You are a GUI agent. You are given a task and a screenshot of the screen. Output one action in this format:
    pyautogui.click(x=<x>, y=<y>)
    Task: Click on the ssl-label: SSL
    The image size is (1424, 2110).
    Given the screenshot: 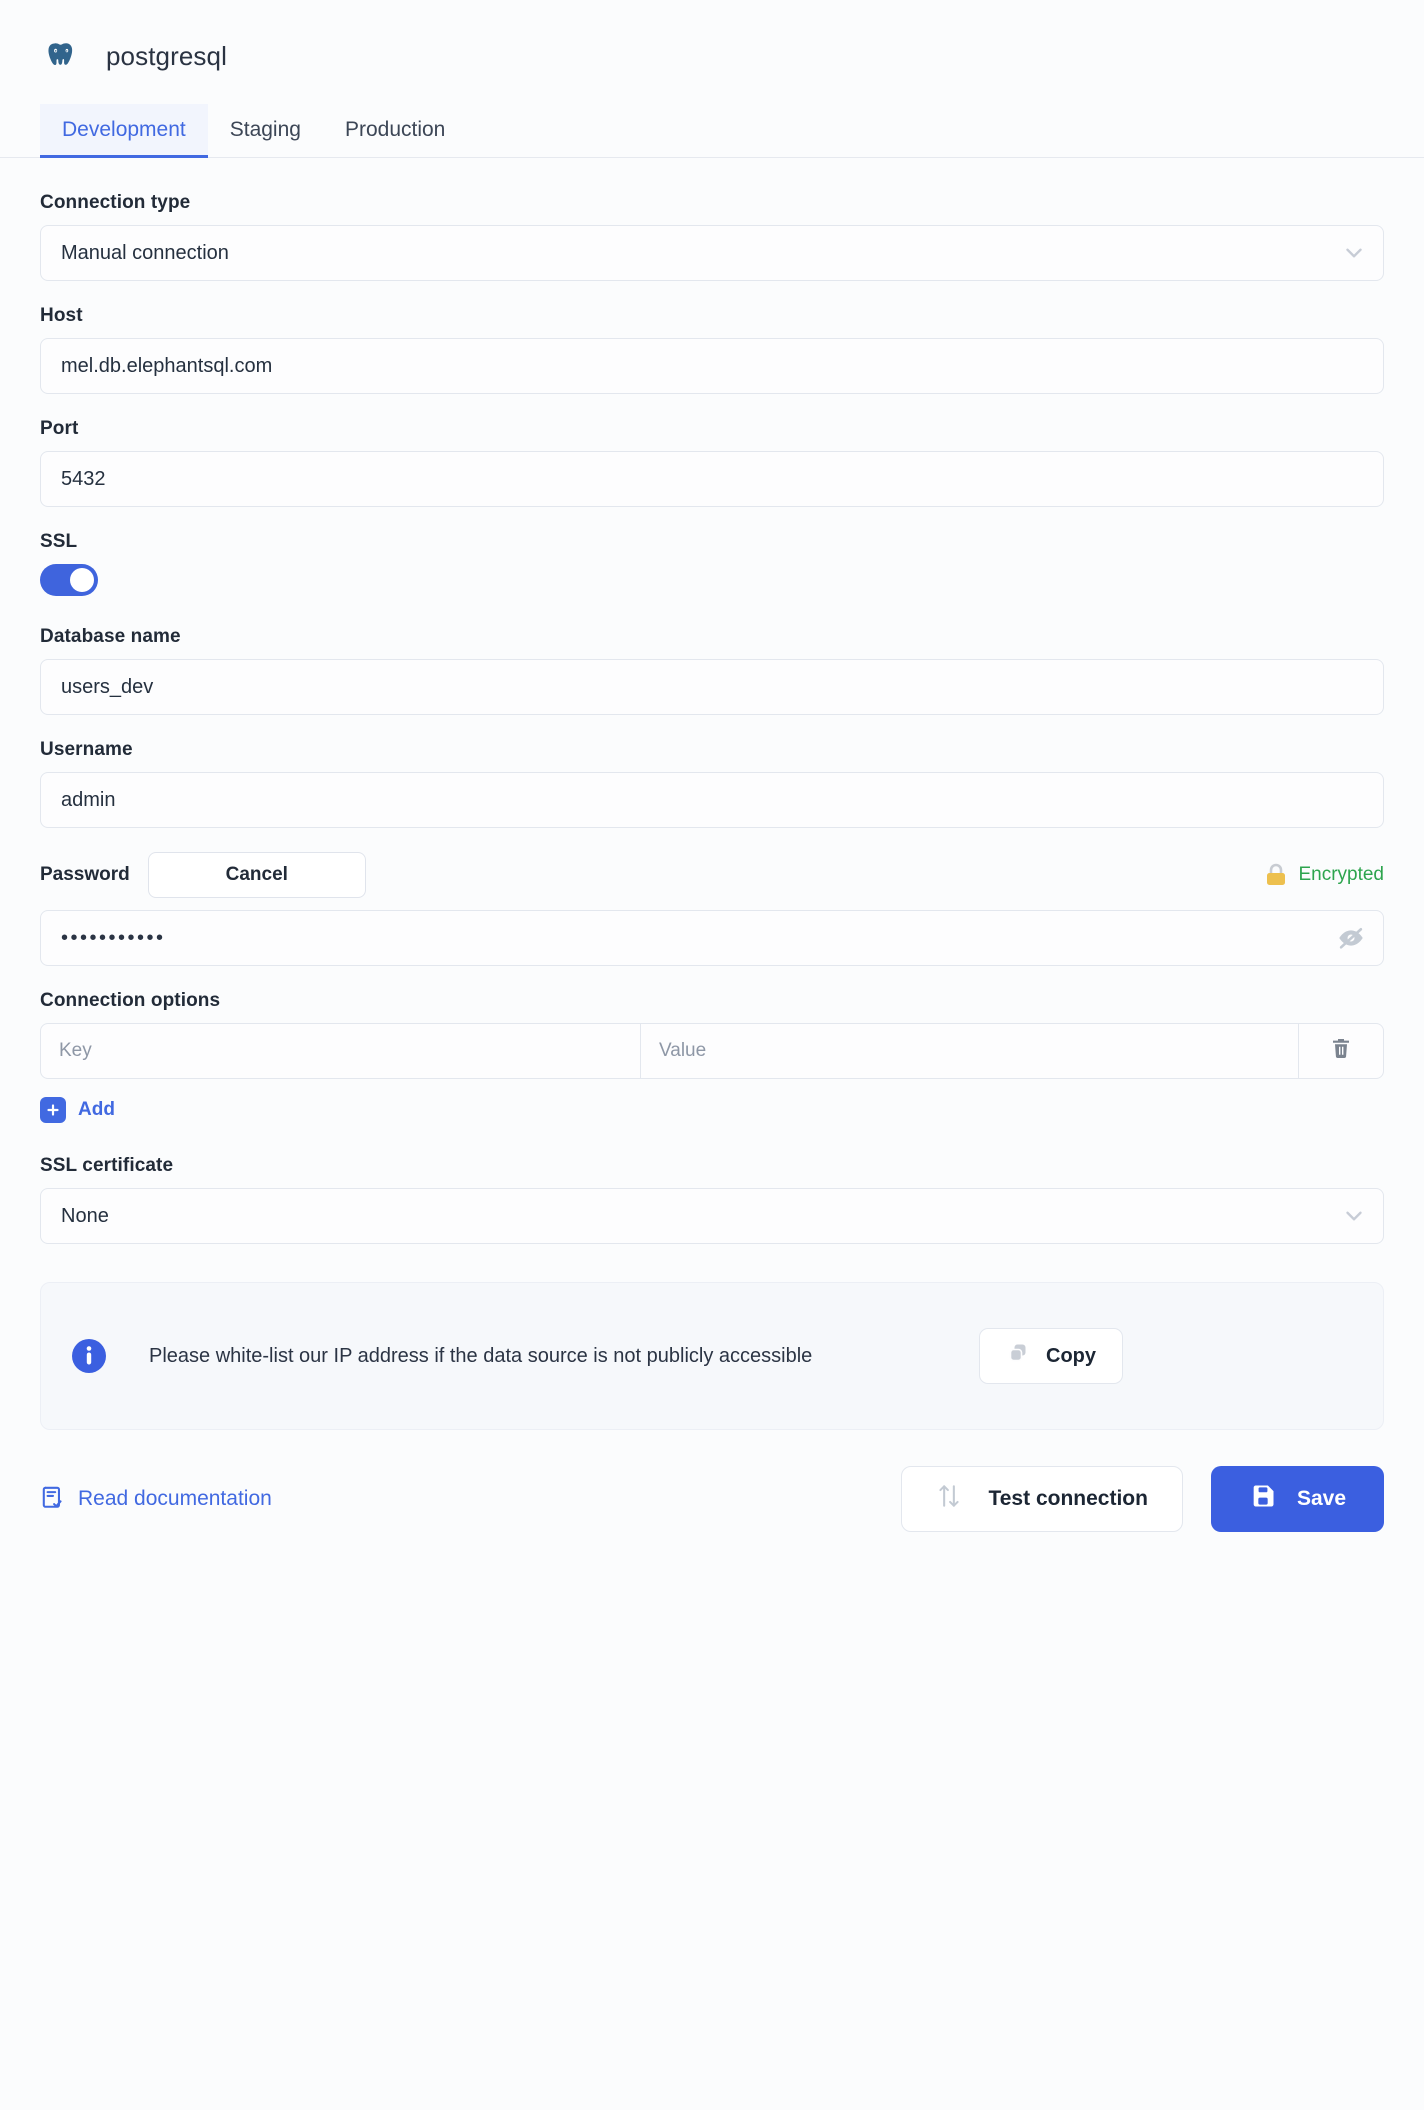 What is the action you would take?
    pyautogui.click(x=59, y=541)
    